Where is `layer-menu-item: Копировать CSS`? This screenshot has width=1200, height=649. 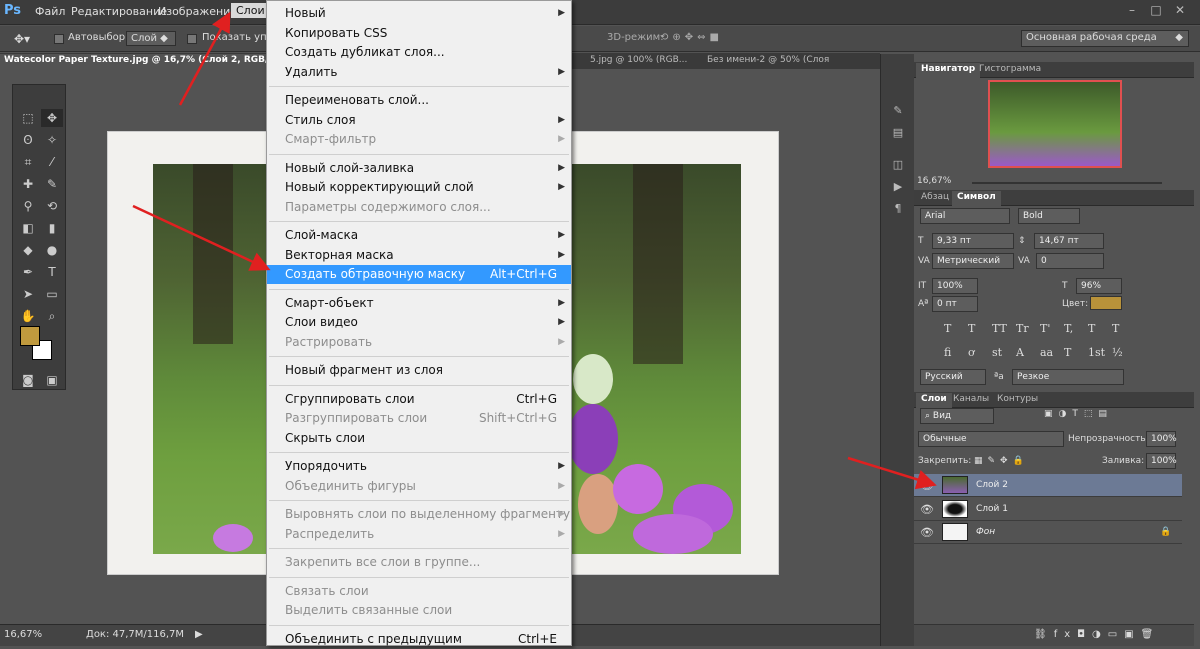 layer-menu-item: Копировать CSS is located at coordinates (419, 33).